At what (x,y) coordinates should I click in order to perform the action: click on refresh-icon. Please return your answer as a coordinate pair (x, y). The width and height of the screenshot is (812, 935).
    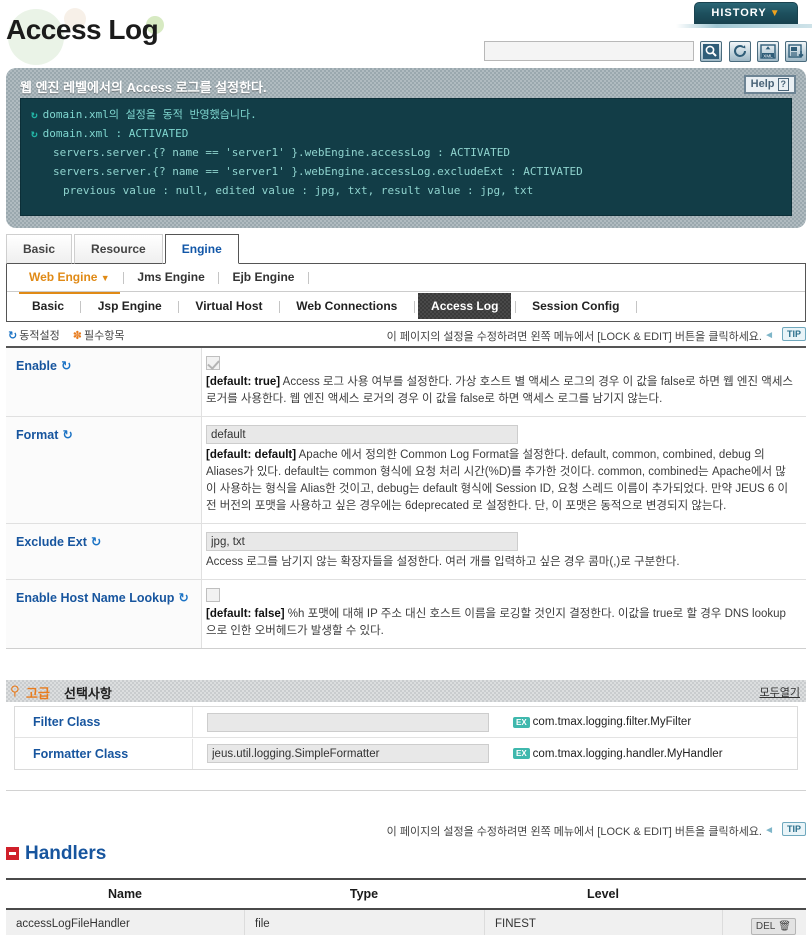
    Looking at the image, I should click on (739, 51).